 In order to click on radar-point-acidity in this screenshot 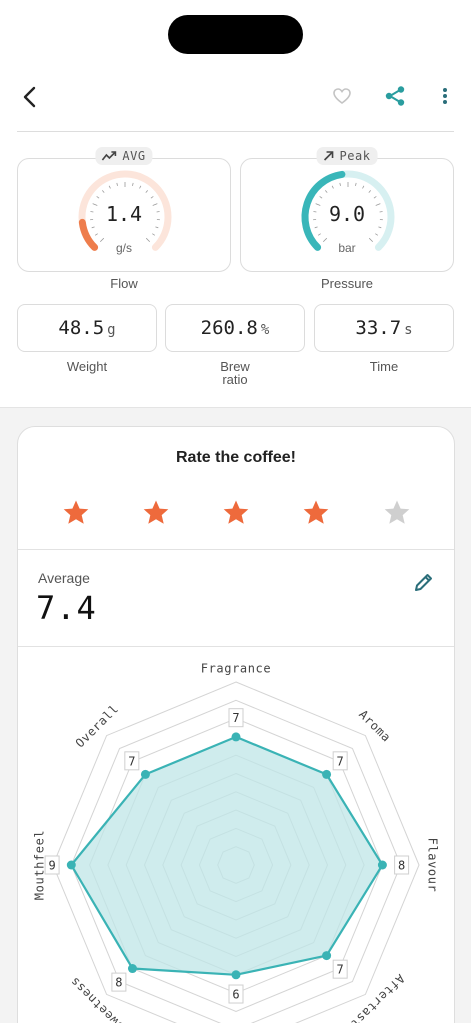, I will do `click(236, 975)`.